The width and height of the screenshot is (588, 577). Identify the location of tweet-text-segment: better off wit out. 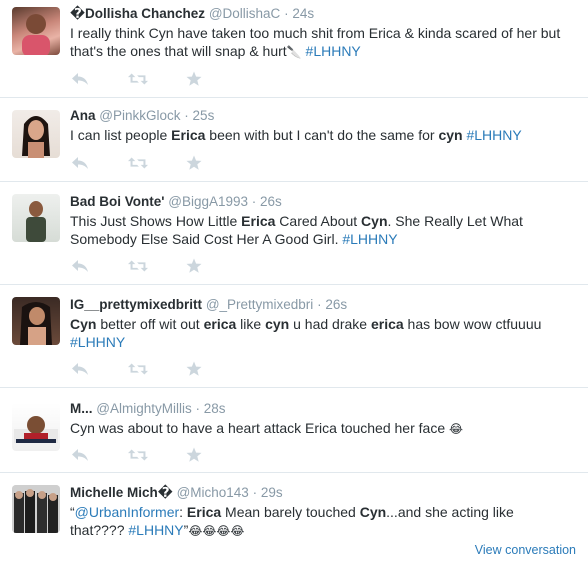
(150, 324).